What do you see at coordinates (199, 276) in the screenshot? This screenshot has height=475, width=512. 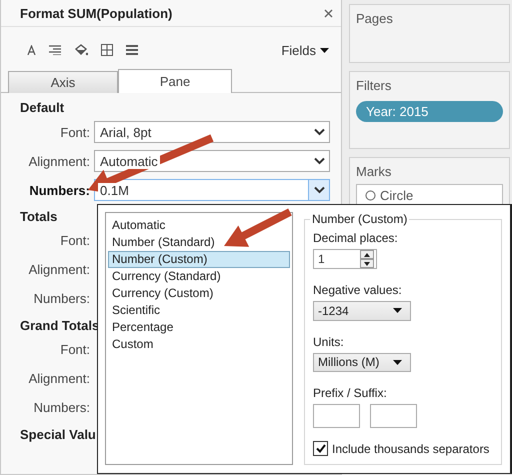 I see `format-option: Currency (Standard)` at bounding box center [199, 276].